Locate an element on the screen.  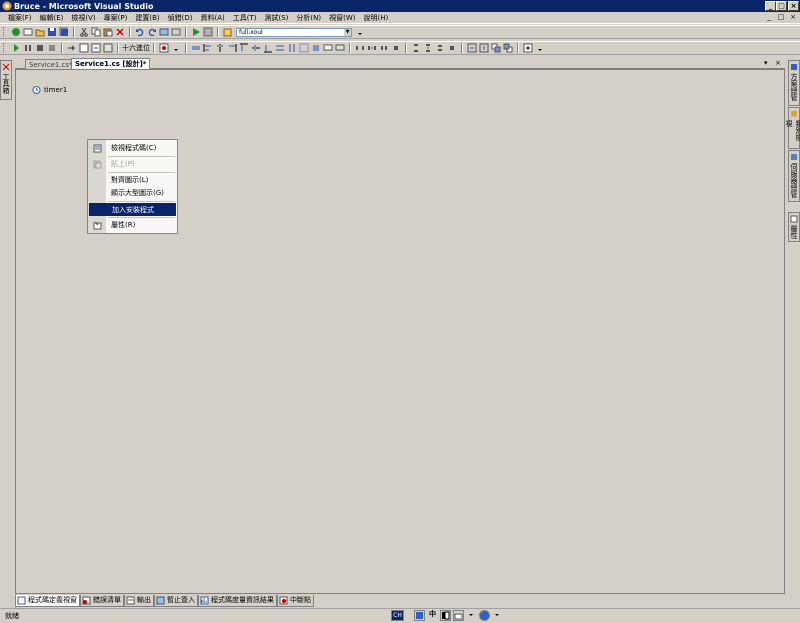
view-code-menu-item: 檢視程式碼(C) is located at coordinates (132, 148).